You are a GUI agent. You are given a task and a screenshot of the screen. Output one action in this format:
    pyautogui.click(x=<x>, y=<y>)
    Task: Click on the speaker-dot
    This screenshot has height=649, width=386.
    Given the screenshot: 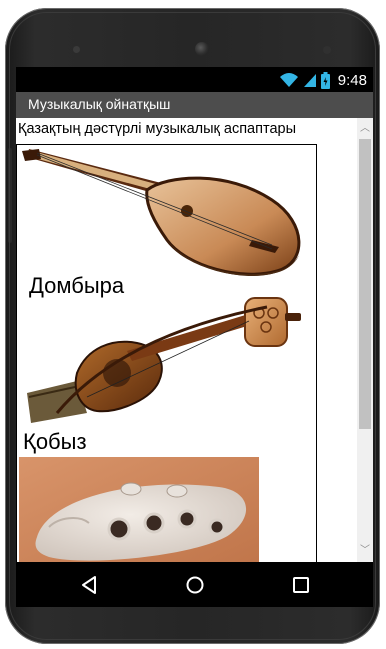 What is the action you would take?
    pyautogui.click(x=76, y=49)
    